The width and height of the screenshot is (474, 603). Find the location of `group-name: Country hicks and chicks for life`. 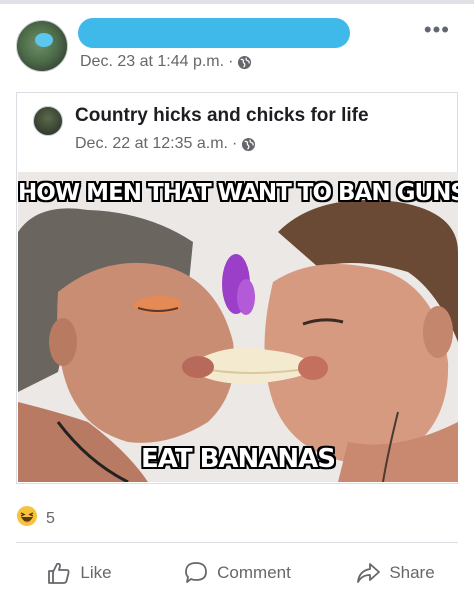

group-name: Country hicks and chicks for life is located at coordinates (222, 116).